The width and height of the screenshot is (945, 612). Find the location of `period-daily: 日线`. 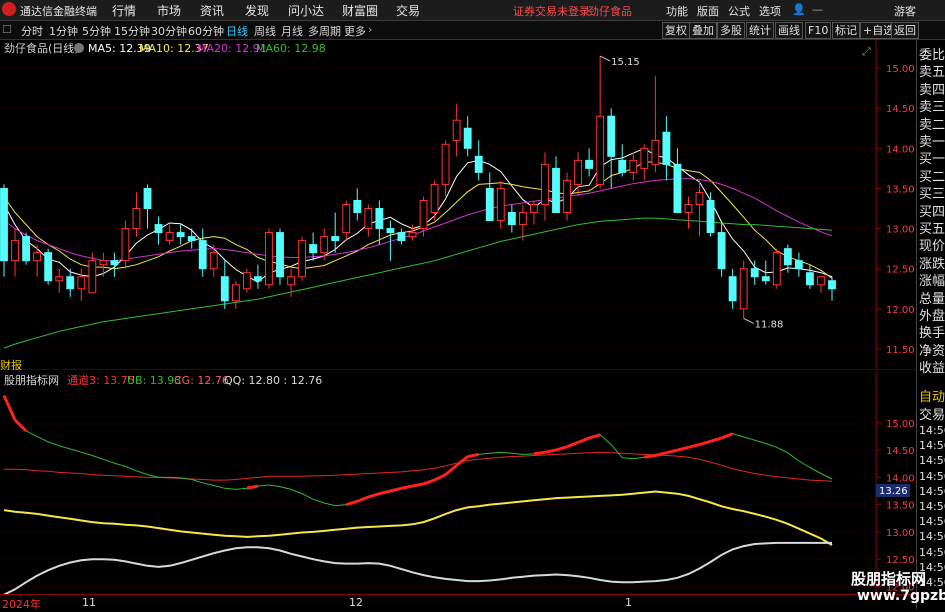

period-daily: 日线 is located at coordinates (237, 31).